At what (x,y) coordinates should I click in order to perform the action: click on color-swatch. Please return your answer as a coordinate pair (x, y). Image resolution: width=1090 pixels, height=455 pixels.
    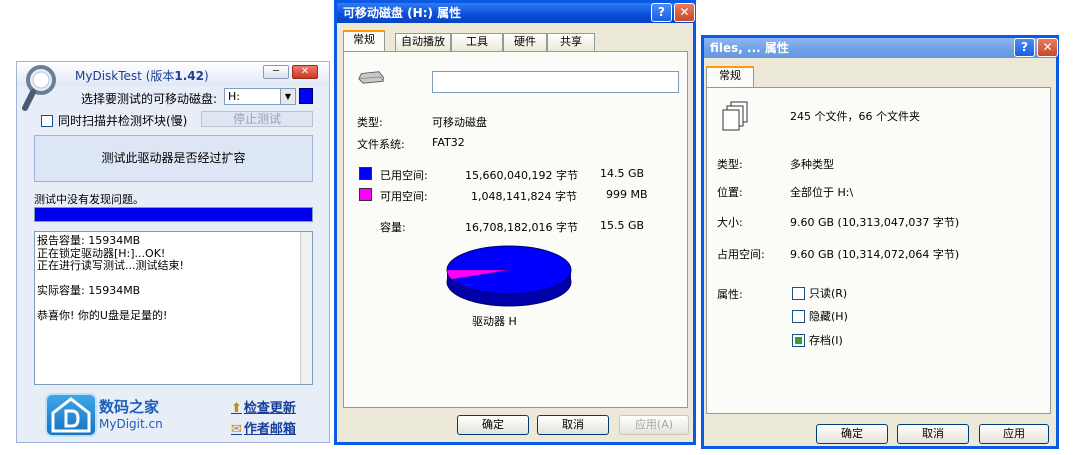
    Looking at the image, I should click on (306, 96).